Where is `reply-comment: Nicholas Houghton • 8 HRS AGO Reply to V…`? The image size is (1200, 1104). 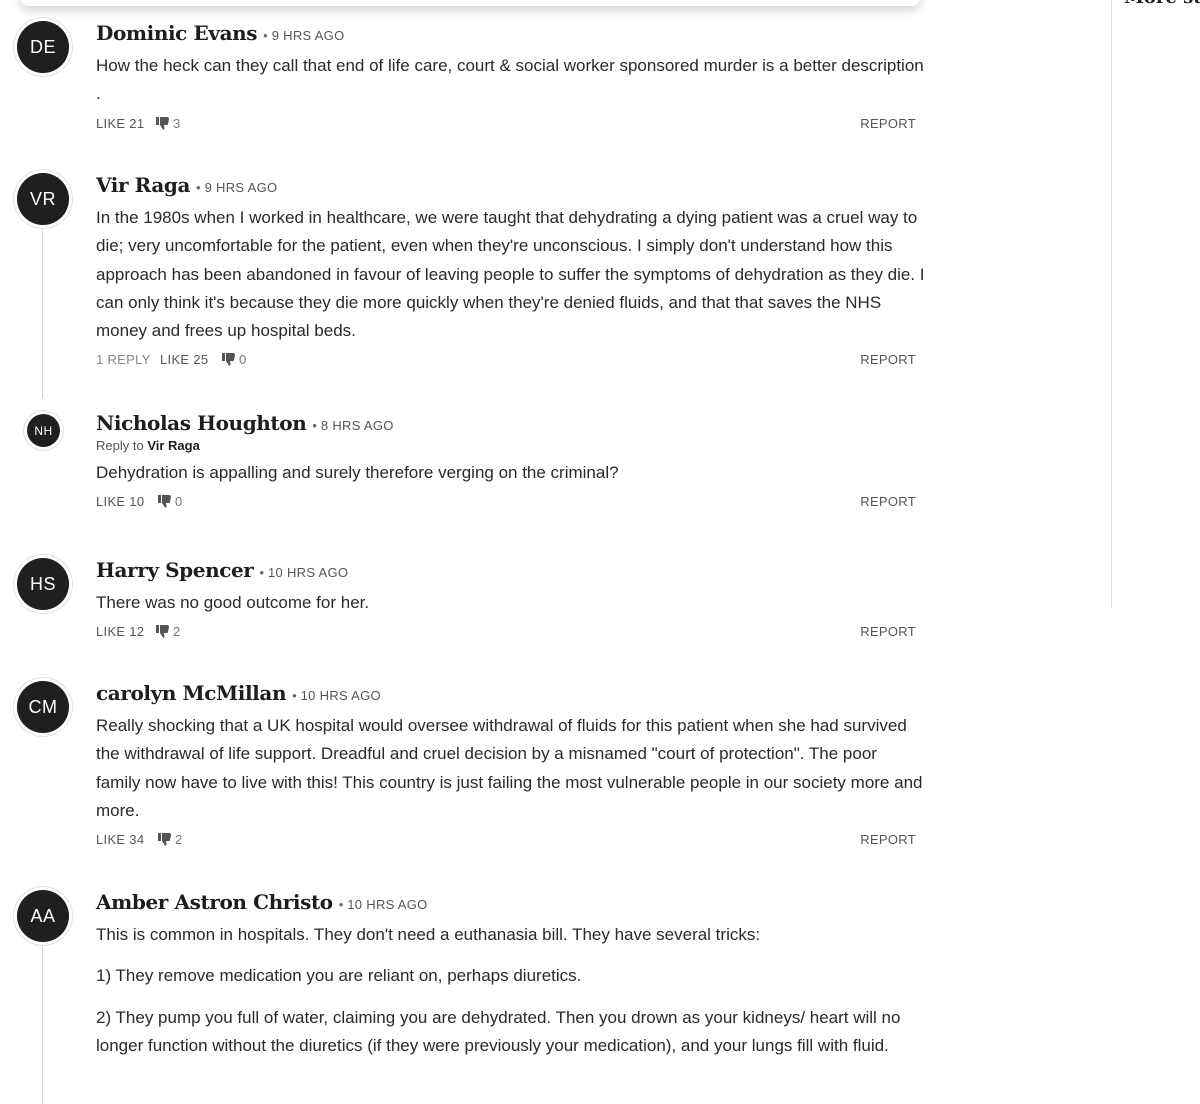
reply-comment: Nicholas Houghton • 8 HRS AGO Reply to V… is located at coordinates (511, 461).